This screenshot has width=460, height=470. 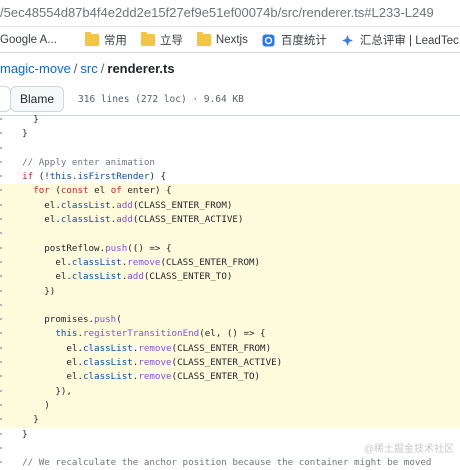 What do you see at coordinates (122, 220) in the screenshot?
I see `code-text: el.classList.add(CLASS_ENTER_ACTIVE)` at bounding box center [122, 220].